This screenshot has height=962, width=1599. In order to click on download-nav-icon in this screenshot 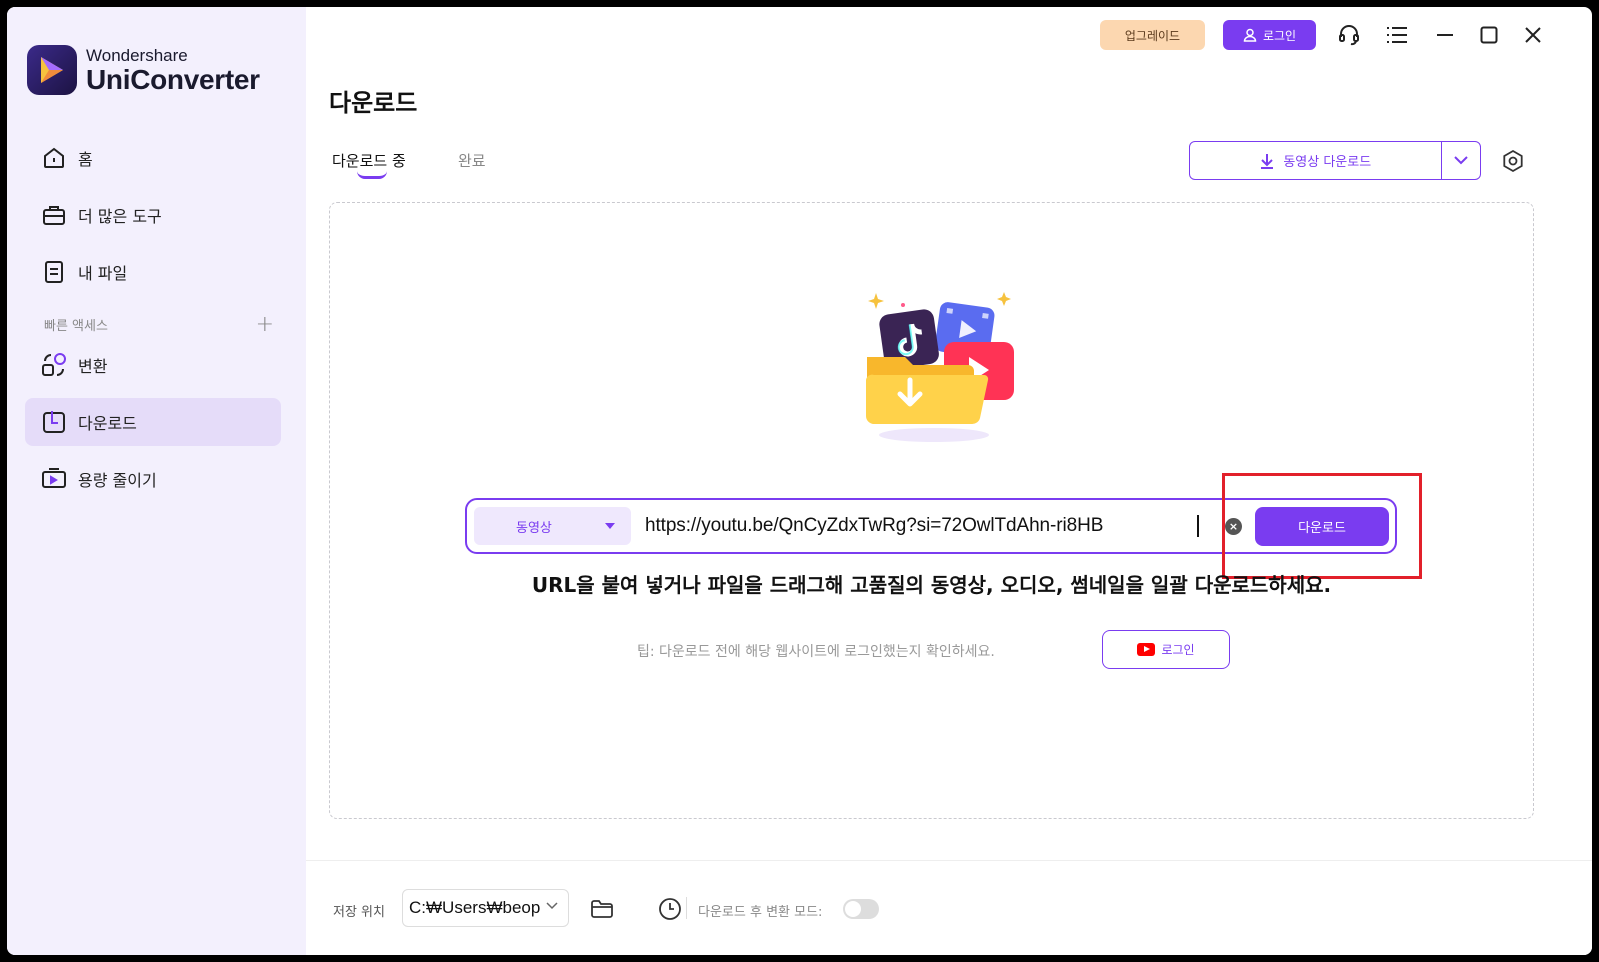, I will do `click(54, 422)`.